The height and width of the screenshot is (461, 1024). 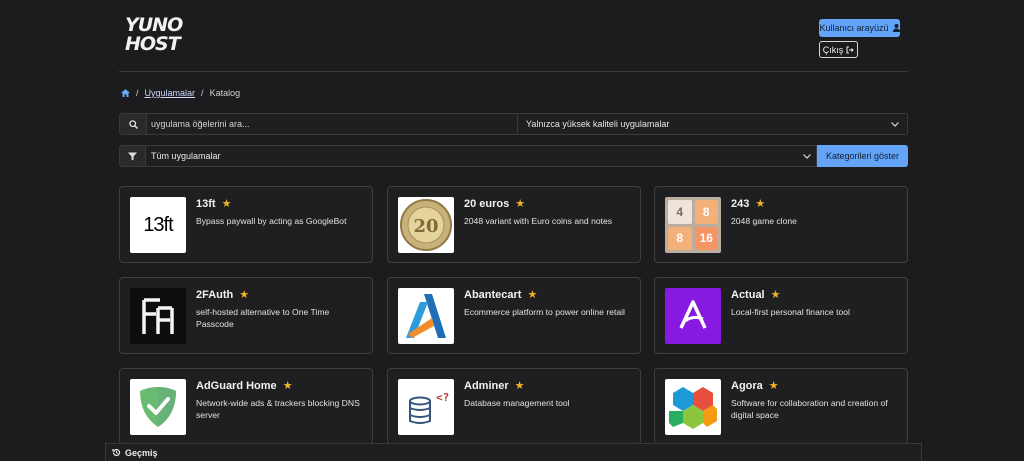 I want to click on app-logo-adguard-home, so click(x=158, y=407).